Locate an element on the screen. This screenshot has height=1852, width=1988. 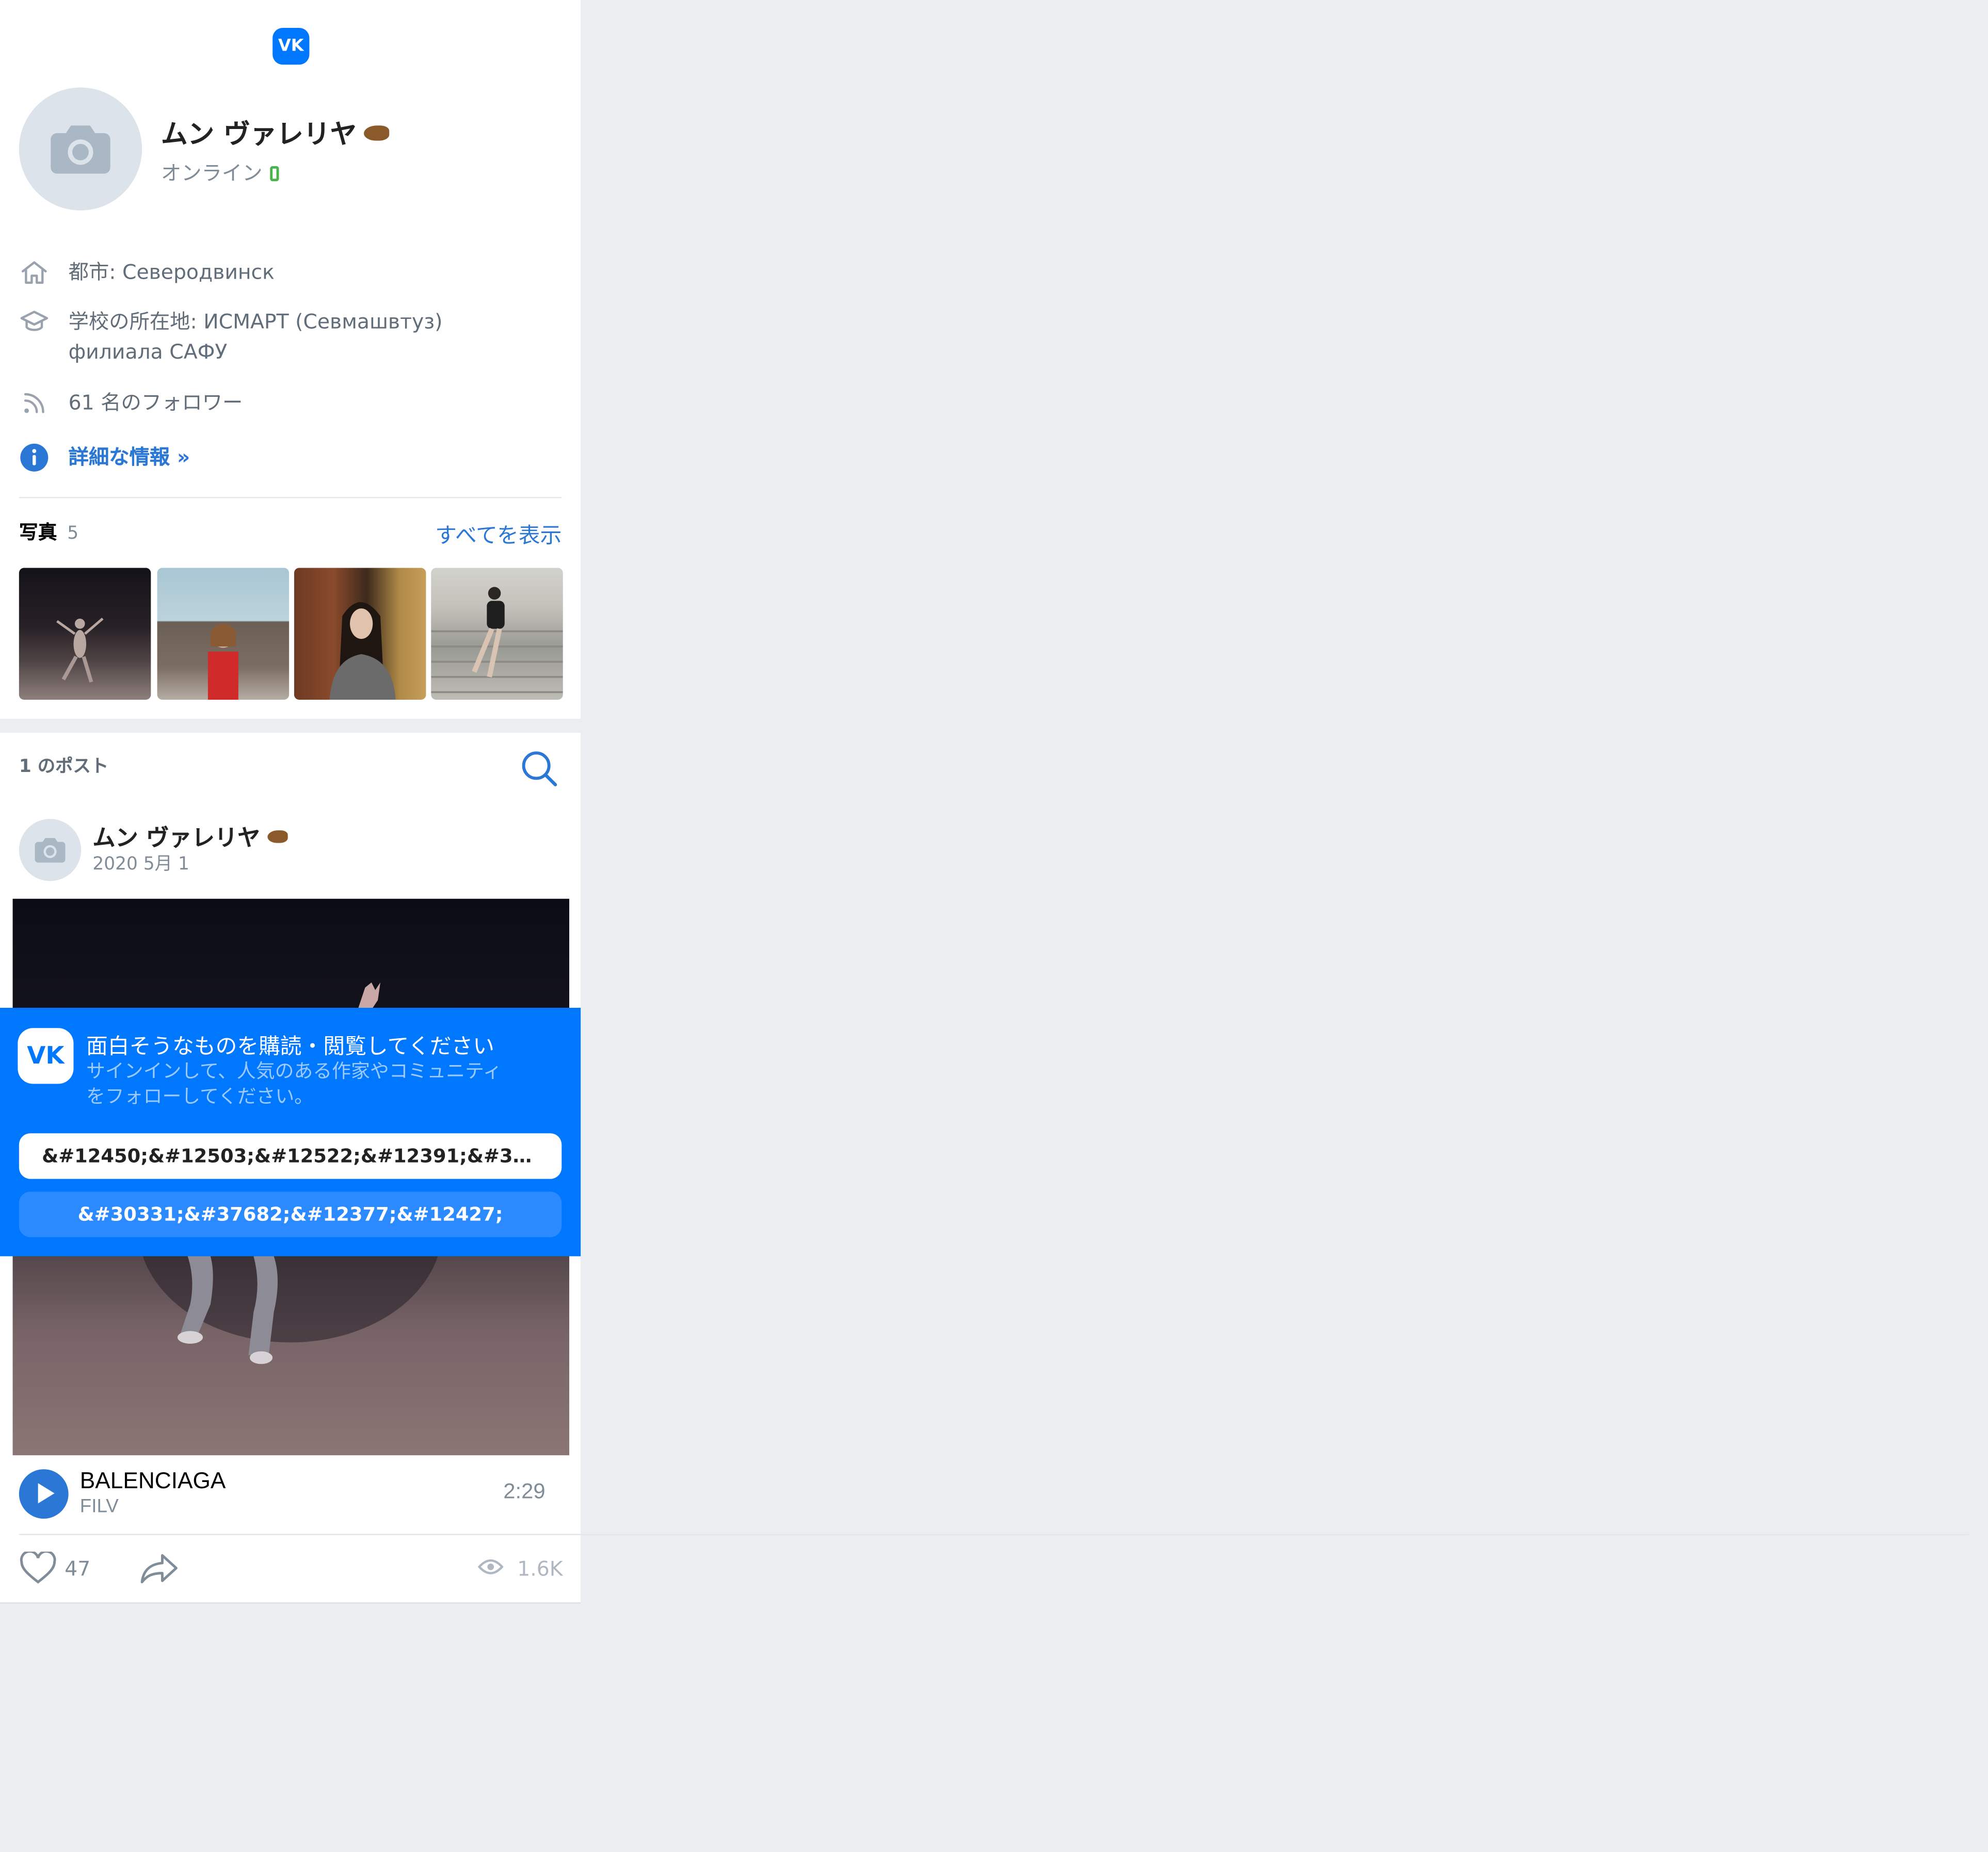
posts-count: 1 のポスト is located at coordinates (64, 767).